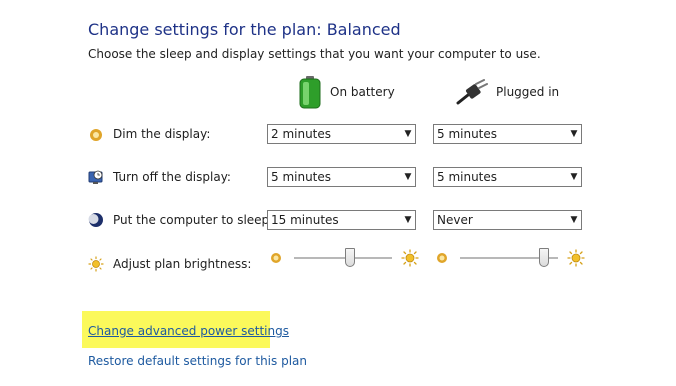  Describe the element at coordinates (95, 177) in the screenshot. I see `monitor-clock-icon` at that location.